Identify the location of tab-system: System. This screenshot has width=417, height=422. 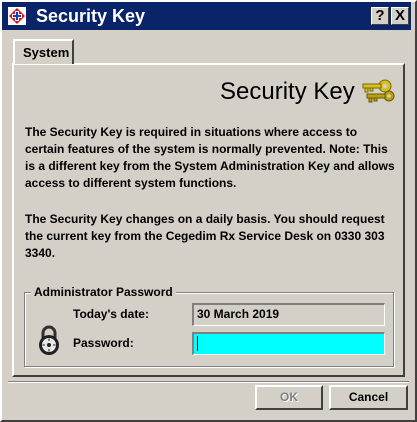
(43, 51).